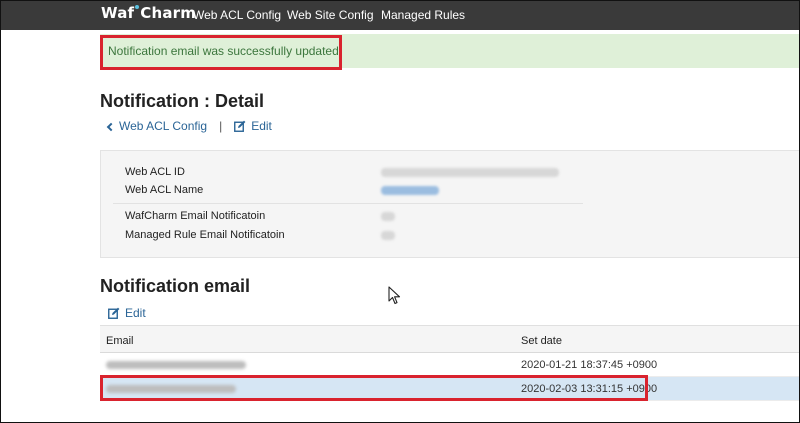  I want to click on back-to-web-acl-config-link: Web ACL Config, so click(157, 126).